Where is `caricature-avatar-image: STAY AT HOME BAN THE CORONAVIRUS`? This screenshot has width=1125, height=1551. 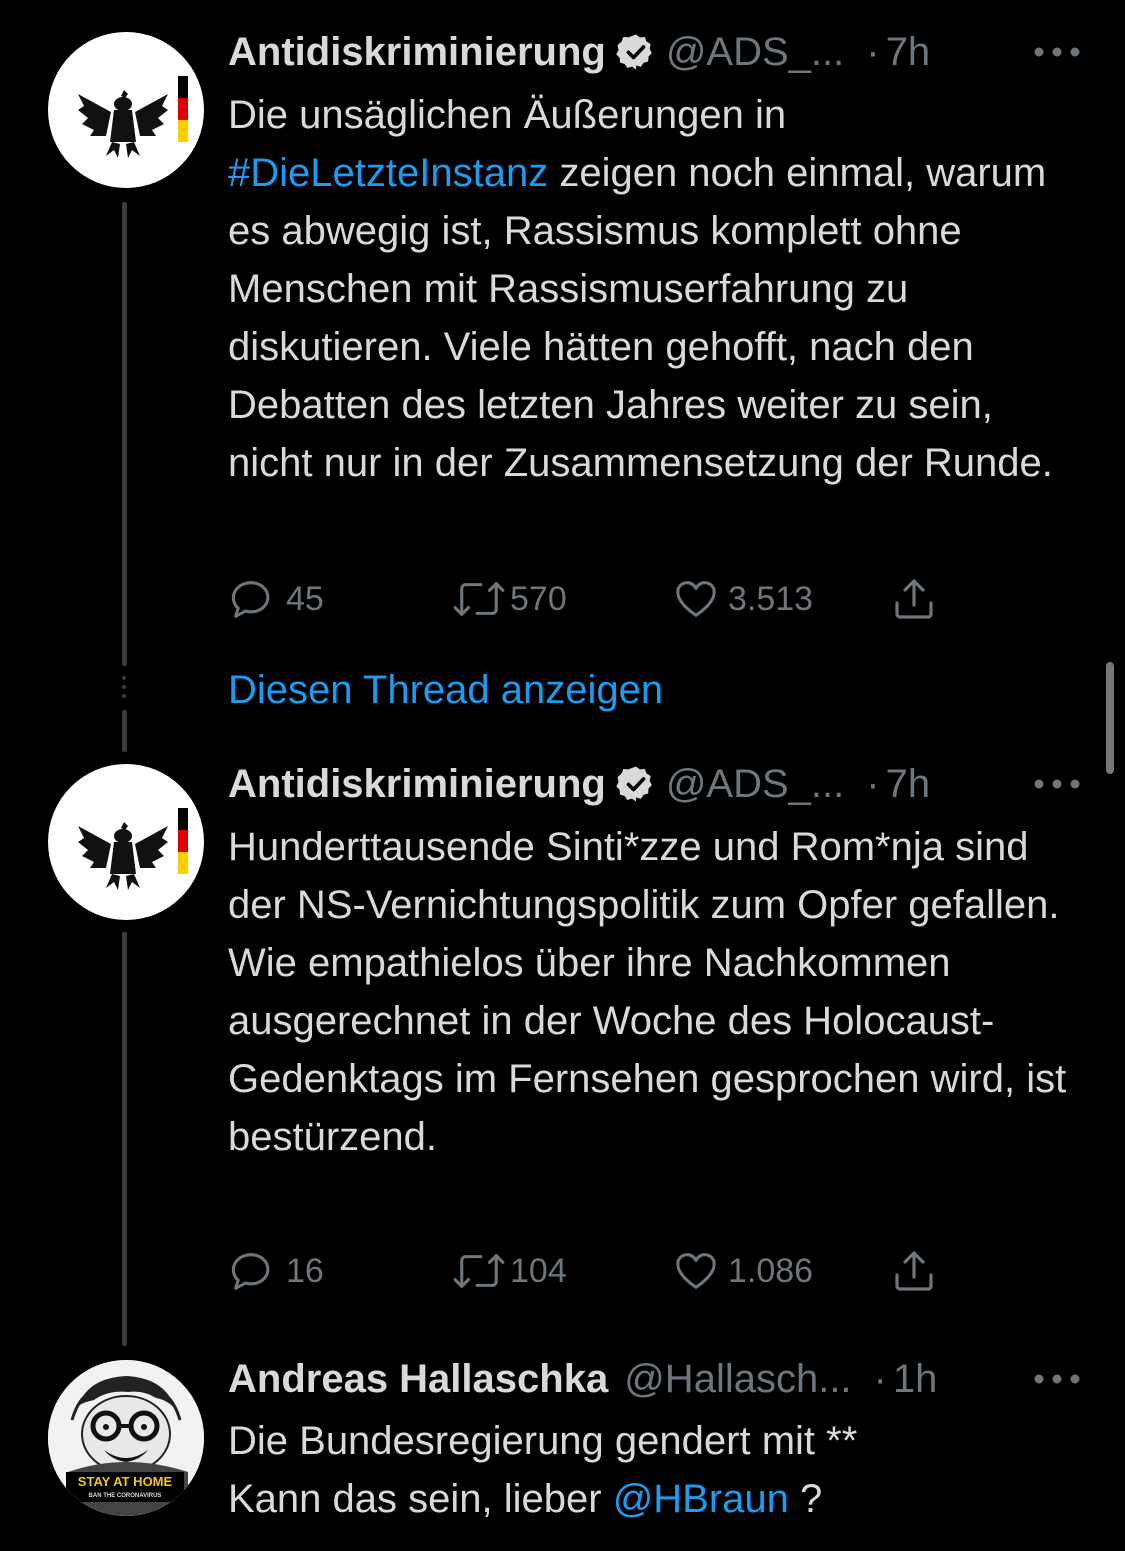 caricature-avatar-image: STAY AT HOME BAN THE CORONAVIRUS is located at coordinates (126, 1438).